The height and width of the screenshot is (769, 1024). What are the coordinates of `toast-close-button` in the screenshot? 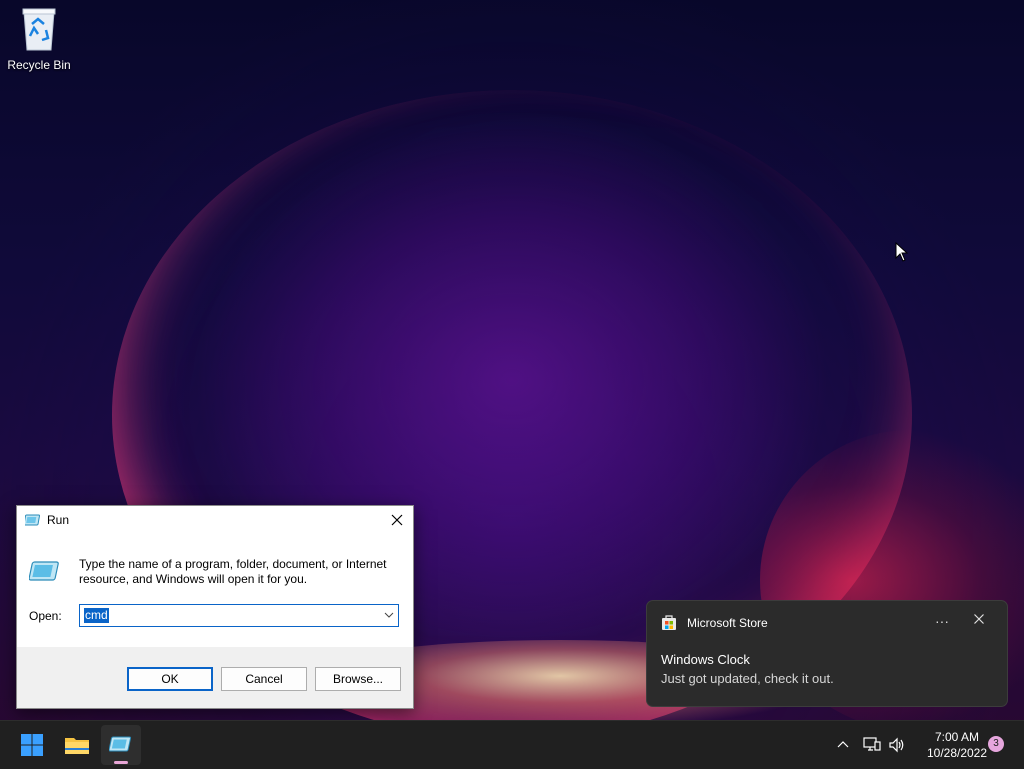 It's located at (979, 620).